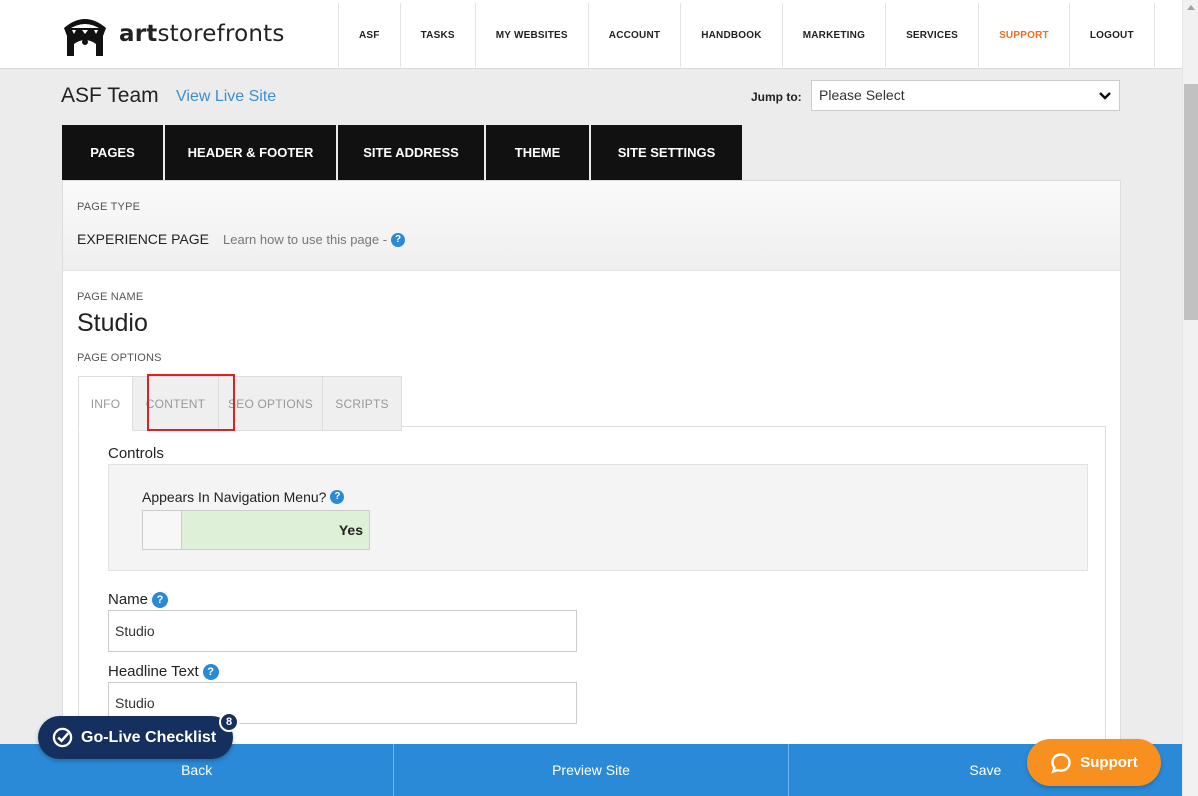 Image resolution: width=1198 pixels, height=796 pixels. Describe the element at coordinates (271, 403) in the screenshot. I see `tab-seo-options: SEO OPTIONS` at that location.